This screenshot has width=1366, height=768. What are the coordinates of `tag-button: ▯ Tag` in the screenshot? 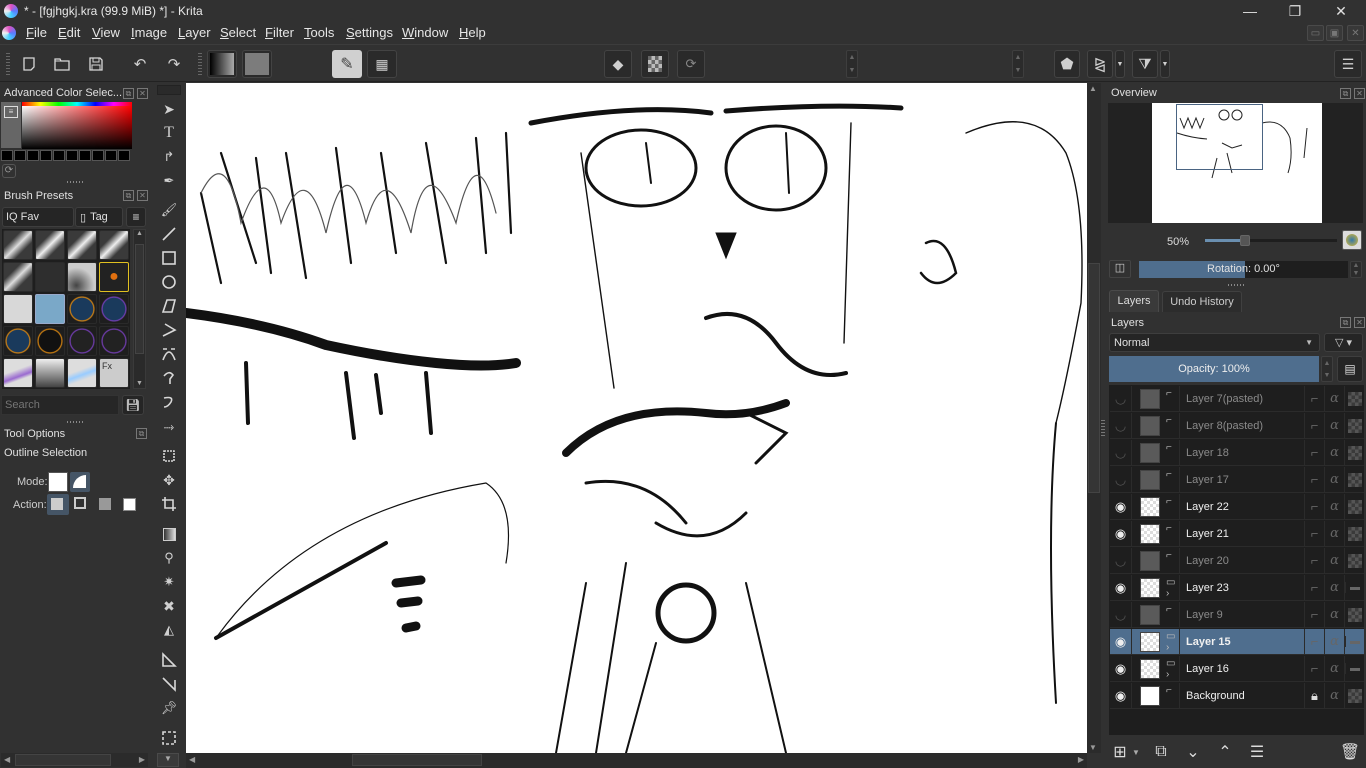 It's located at (99, 217).